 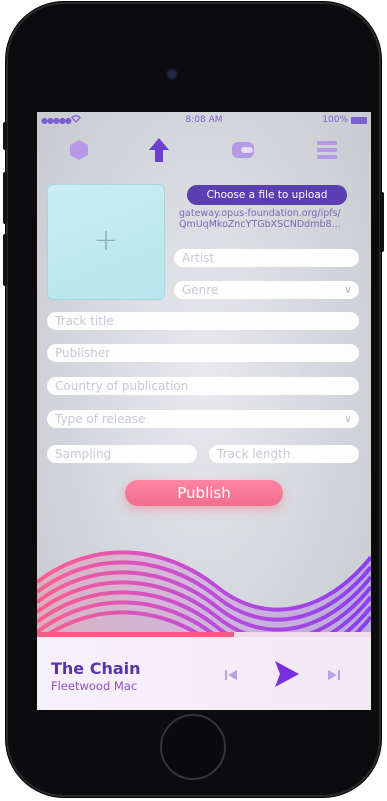 What do you see at coordinates (94, 686) in the screenshot?
I see `song-artist: Fleetwood Mac` at bounding box center [94, 686].